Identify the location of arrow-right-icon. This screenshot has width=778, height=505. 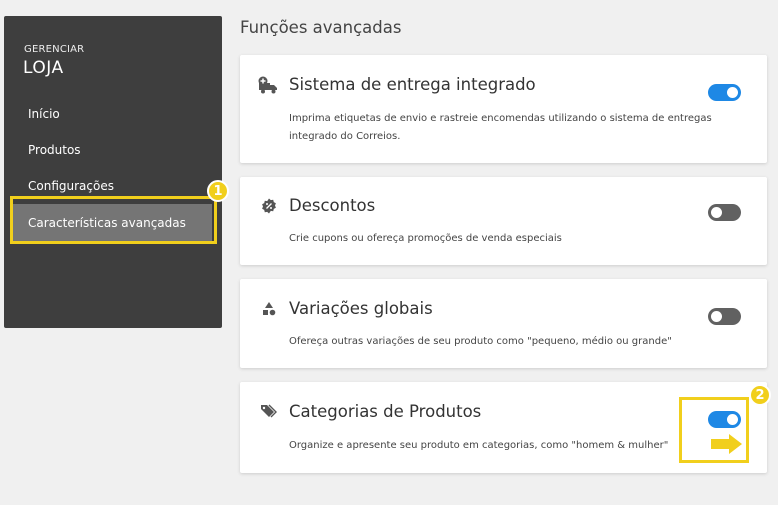
(727, 444).